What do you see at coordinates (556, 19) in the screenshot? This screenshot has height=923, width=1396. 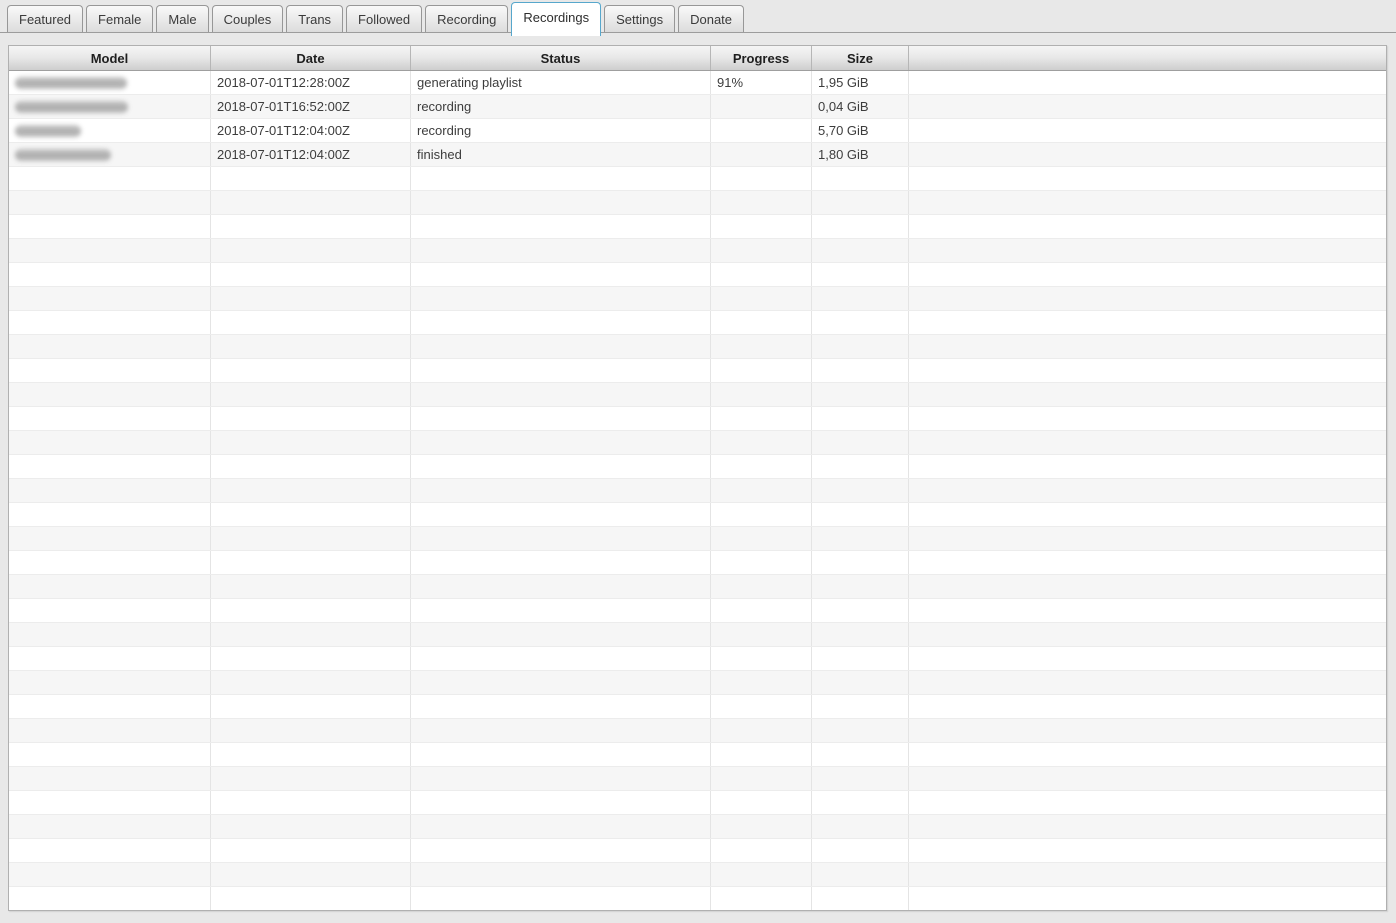 I see `tab-recordings: Recordings` at bounding box center [556, 19].